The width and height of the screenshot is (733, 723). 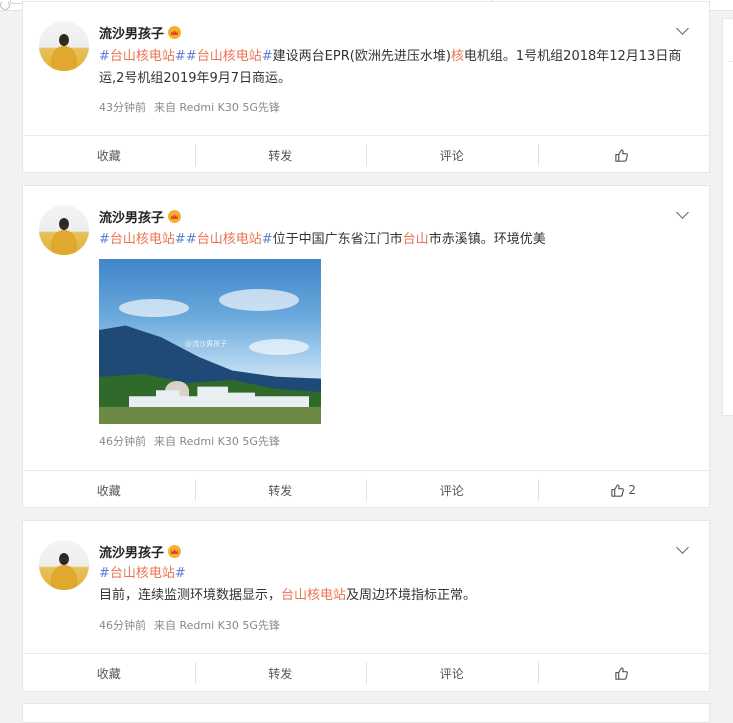 I want to click on post-body-text: 及周边环境指标正常。, so click(x=411, y=595).